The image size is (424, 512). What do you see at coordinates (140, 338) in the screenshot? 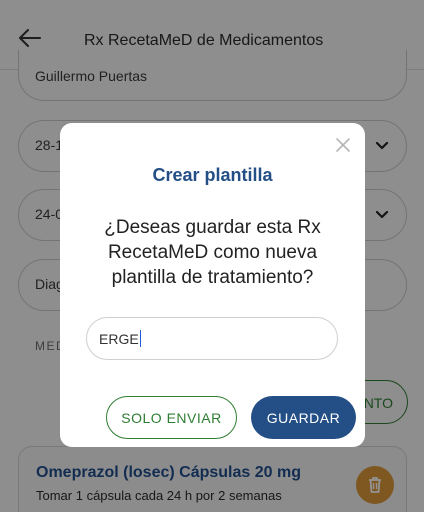
I see `text-caret` at bounding box center [140, 338].